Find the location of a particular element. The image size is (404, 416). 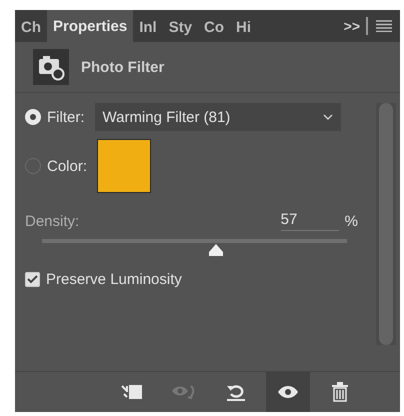

eye-icon is located at coordinates (288, 392).